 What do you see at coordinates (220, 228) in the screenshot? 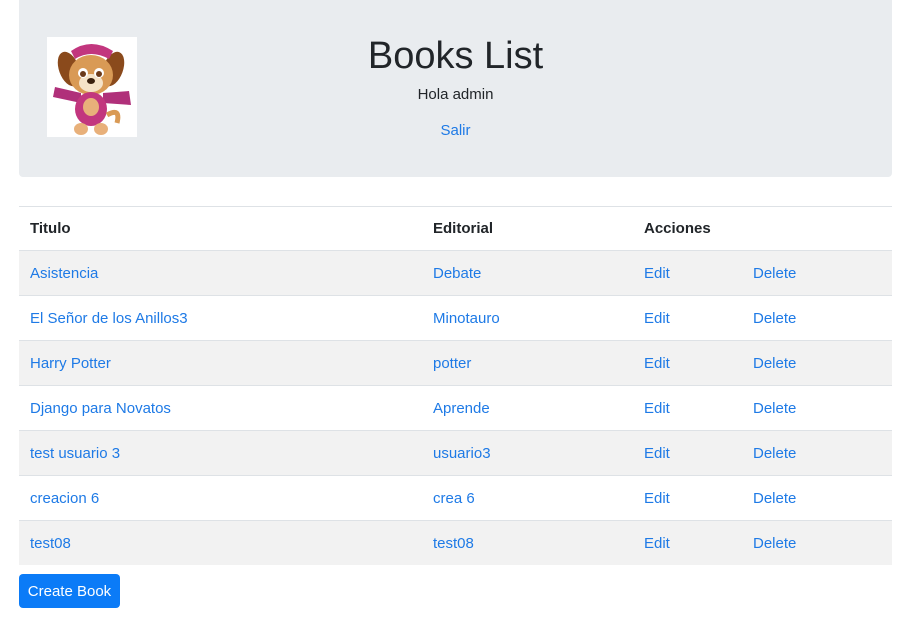
I see `column-header-titulo: Titulo` at bounding box center [220, 228].